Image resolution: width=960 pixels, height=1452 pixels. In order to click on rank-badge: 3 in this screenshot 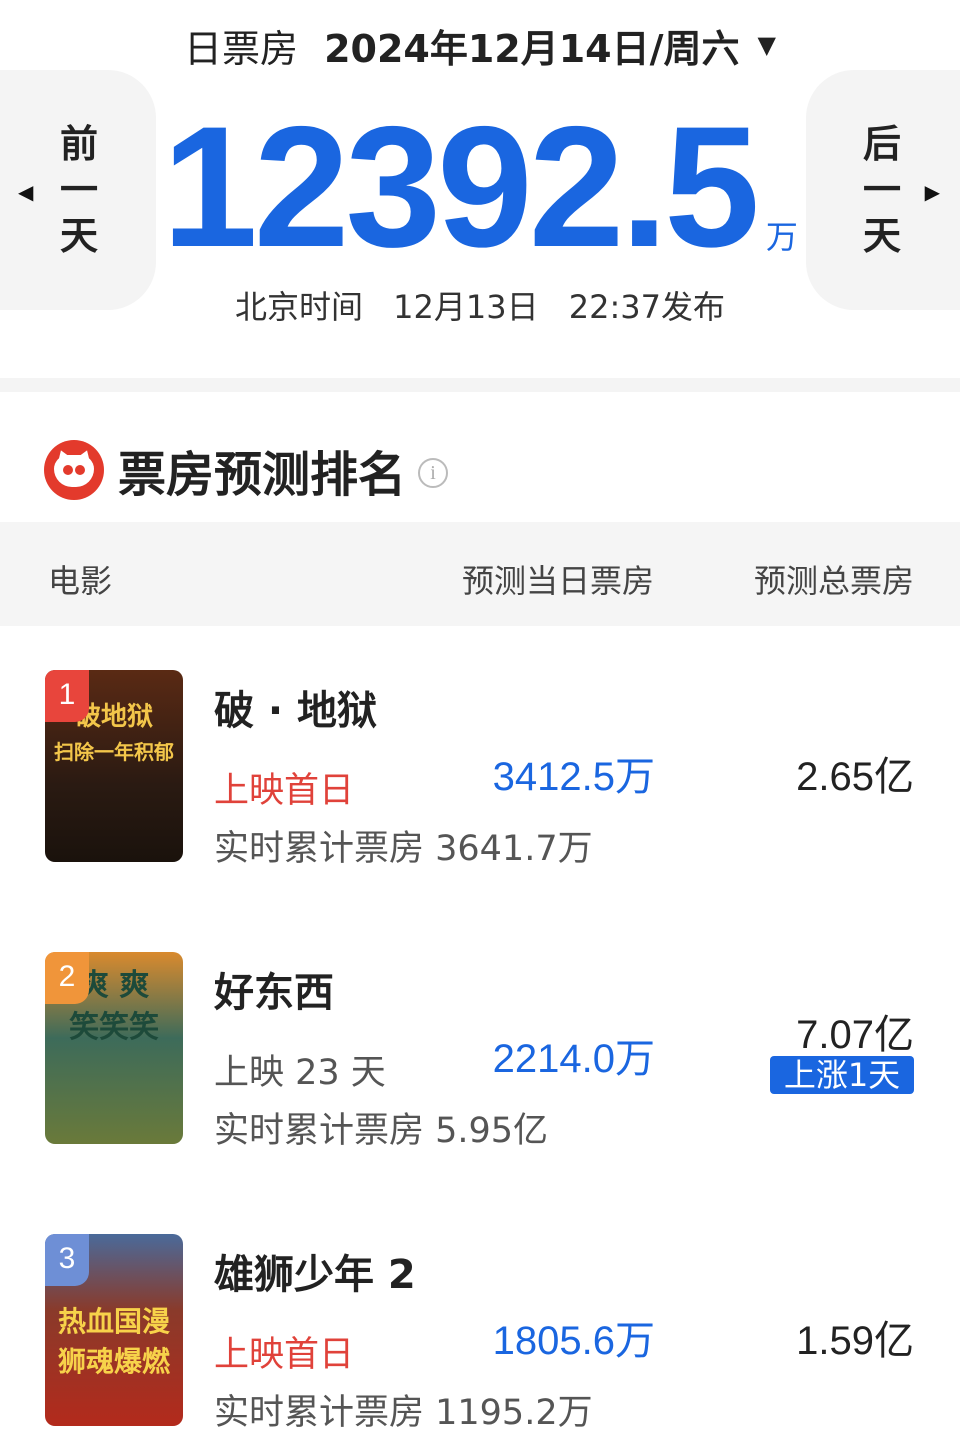, I will do `click(67, 1260)`.